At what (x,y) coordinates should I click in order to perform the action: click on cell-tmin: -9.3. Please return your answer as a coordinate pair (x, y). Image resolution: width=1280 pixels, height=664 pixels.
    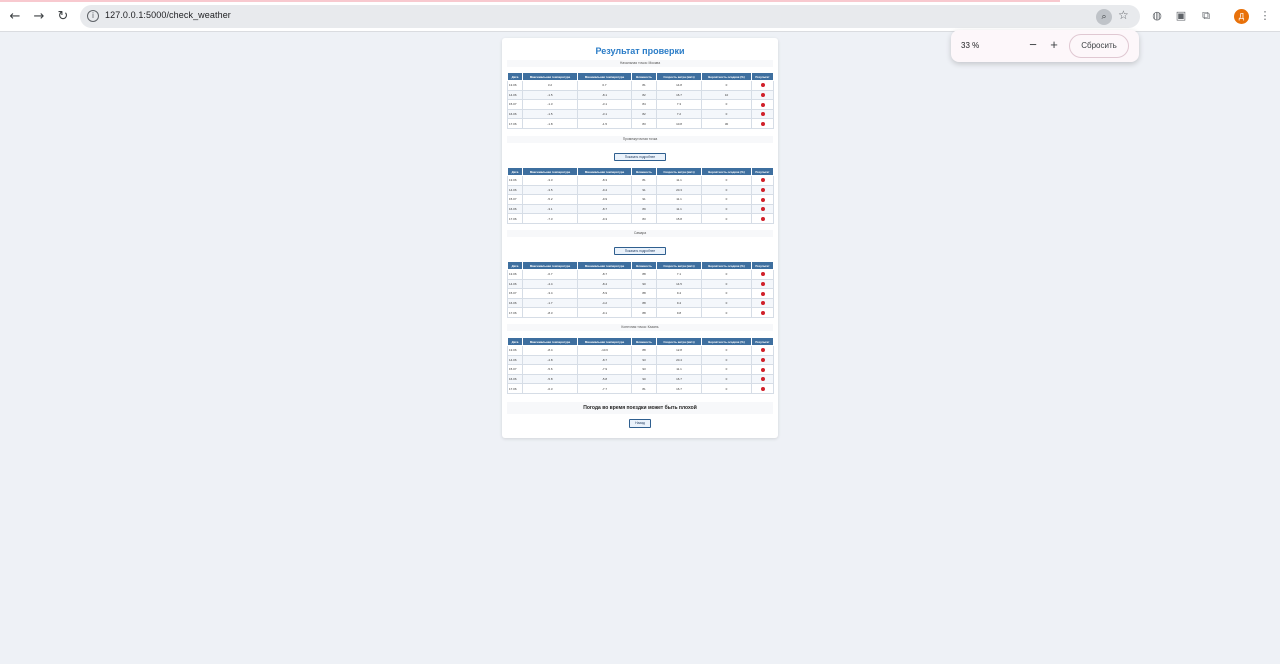
    Looking at the image, I should click on (604, 218).